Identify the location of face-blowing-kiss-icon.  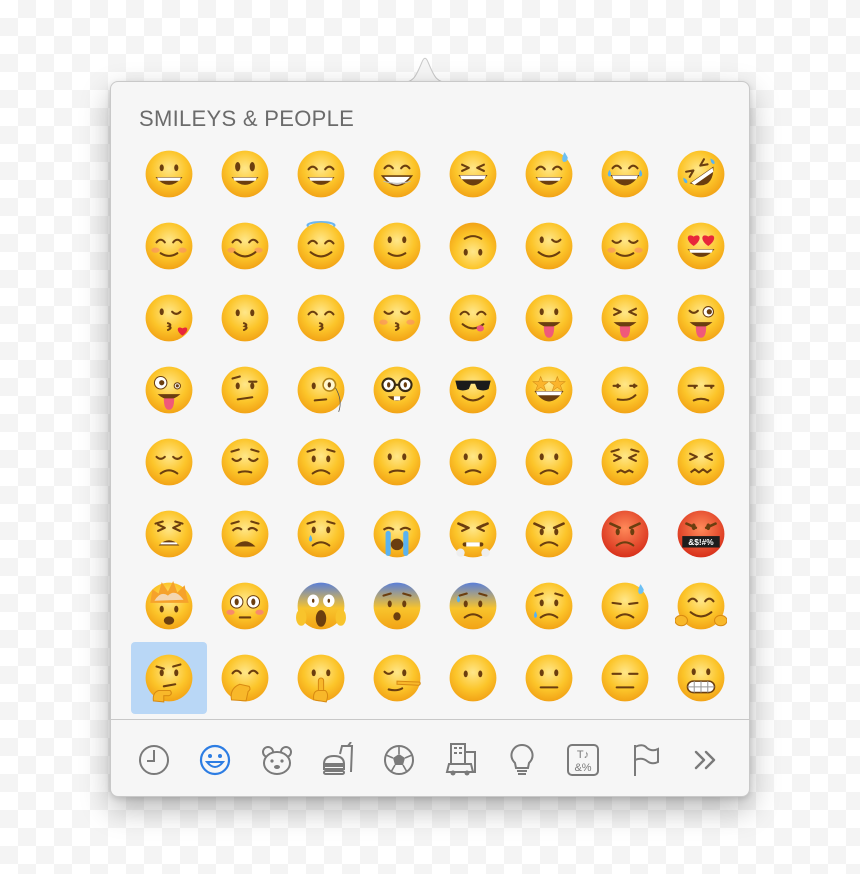
(169, 318).